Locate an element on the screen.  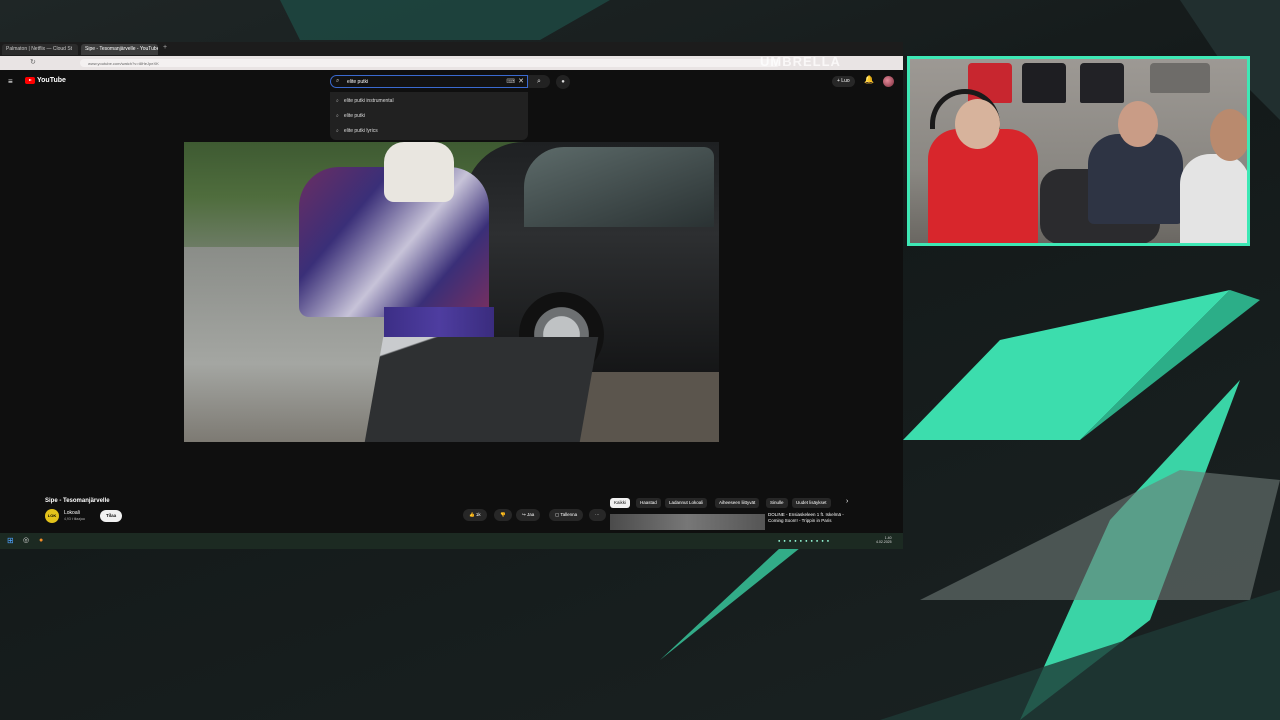
chip: Sinulle is located at coordinates (777, 503).